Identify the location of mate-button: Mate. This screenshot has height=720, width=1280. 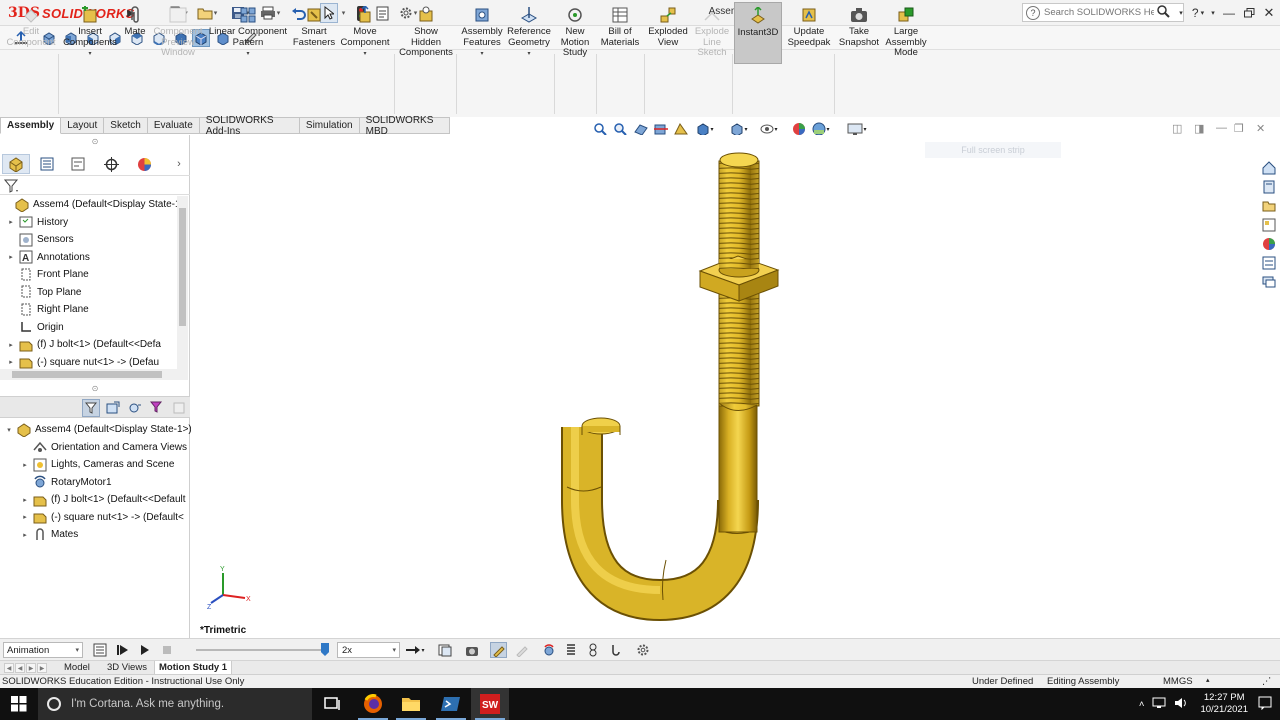
(135, 33).